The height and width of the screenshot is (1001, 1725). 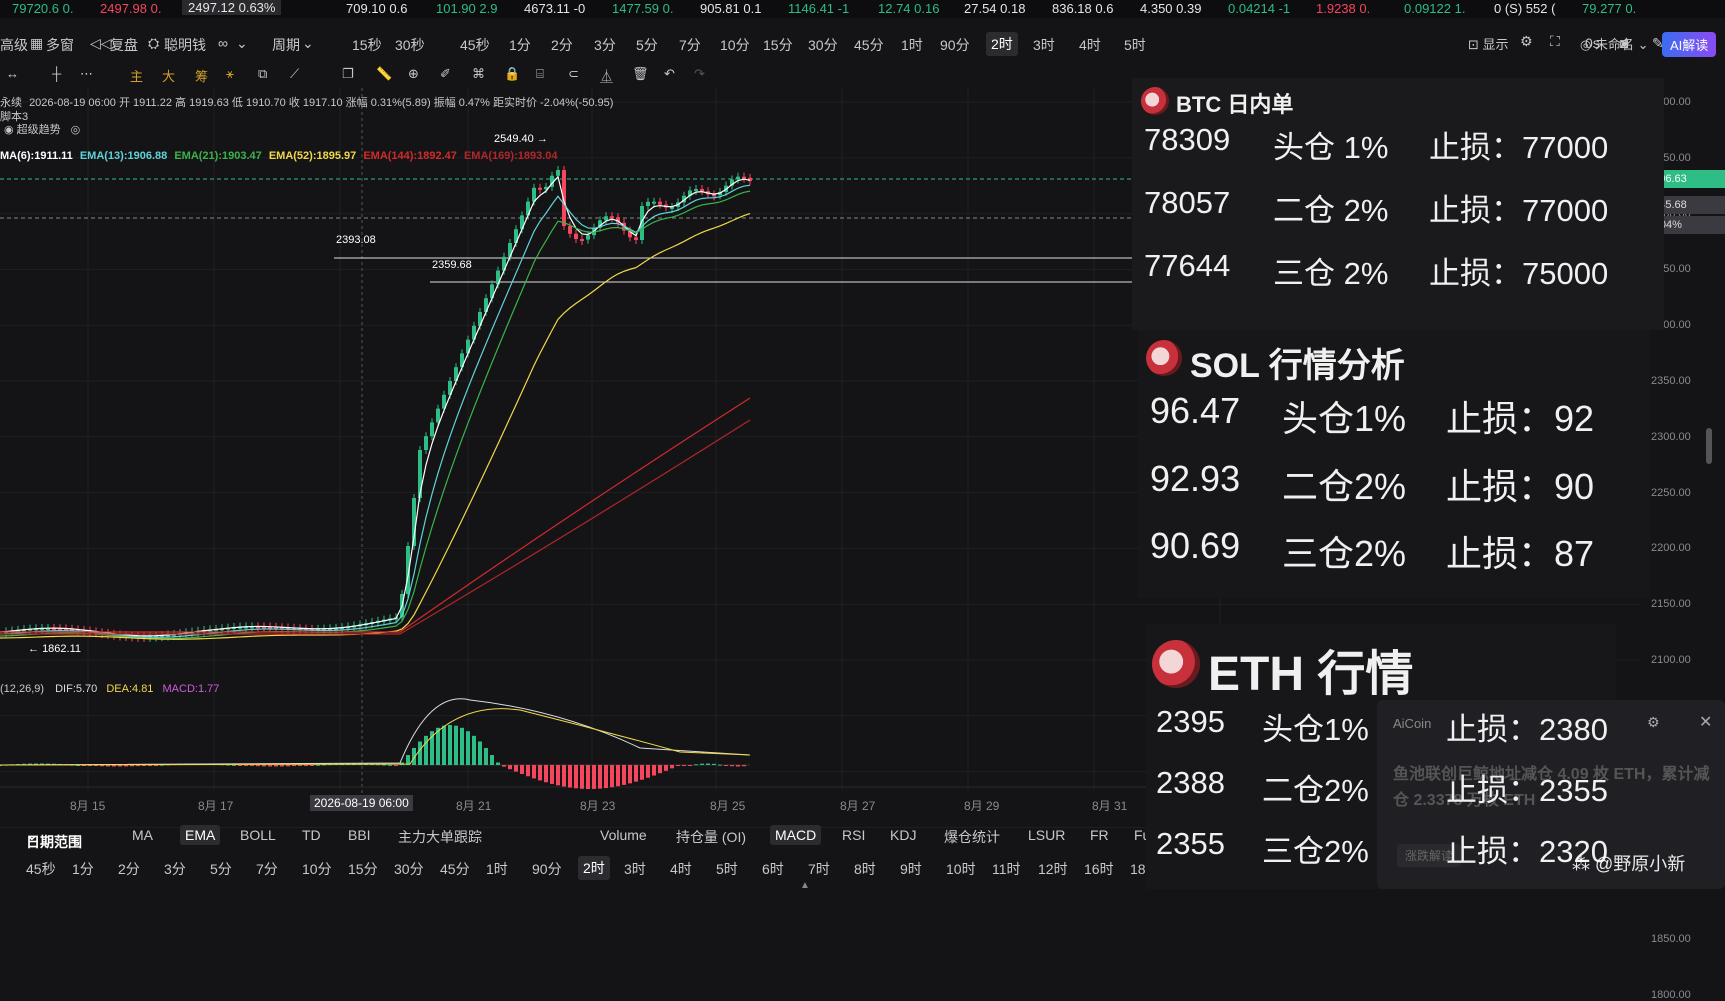 What do you see at coordinates (520, 45) in the screenshot?
I see `interval-1分: 1分` at bounding box center [520, 45].